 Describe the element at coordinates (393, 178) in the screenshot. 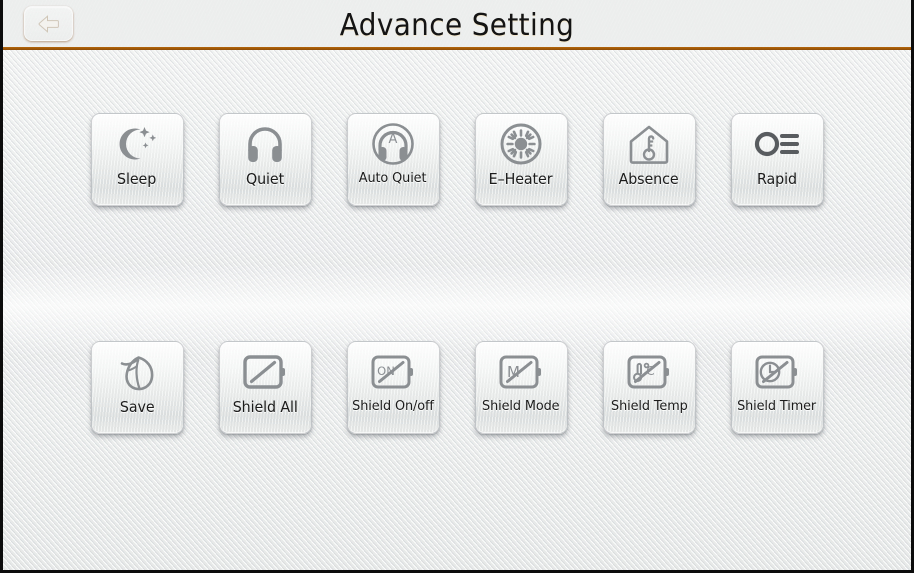

I see `tile-label: Auto Quiet` at that location.